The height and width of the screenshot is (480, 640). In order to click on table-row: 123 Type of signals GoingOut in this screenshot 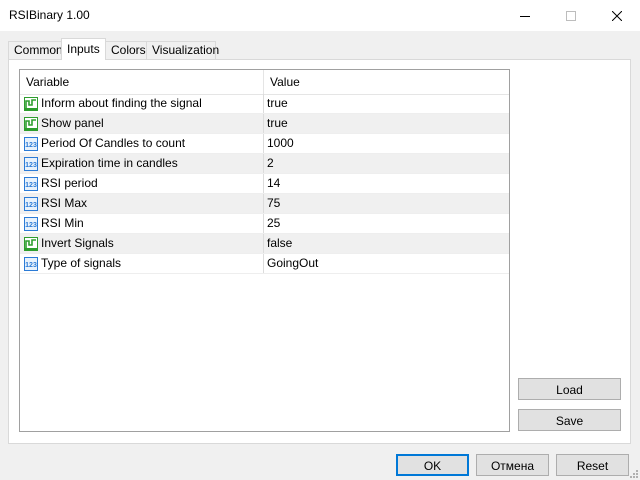, I will do `click(264, 264)`.